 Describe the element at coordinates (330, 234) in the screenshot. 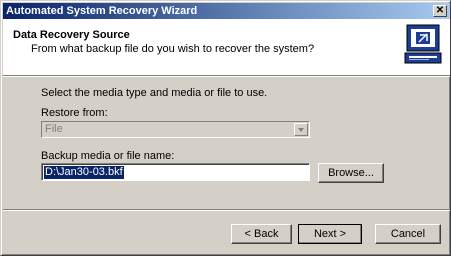

I see `next-button: Next >` at that location.